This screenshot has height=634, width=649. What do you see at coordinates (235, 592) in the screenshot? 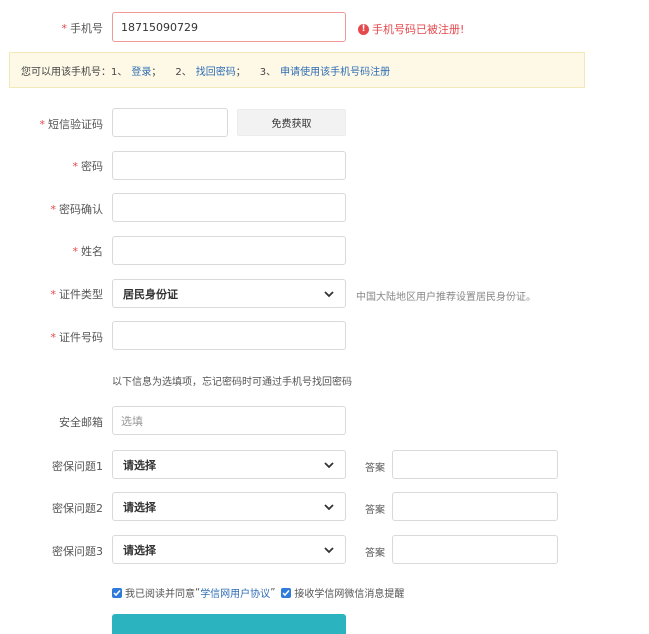
I see `user-agreement-link: 学信网用户协议` at bounding box center [235, 592].